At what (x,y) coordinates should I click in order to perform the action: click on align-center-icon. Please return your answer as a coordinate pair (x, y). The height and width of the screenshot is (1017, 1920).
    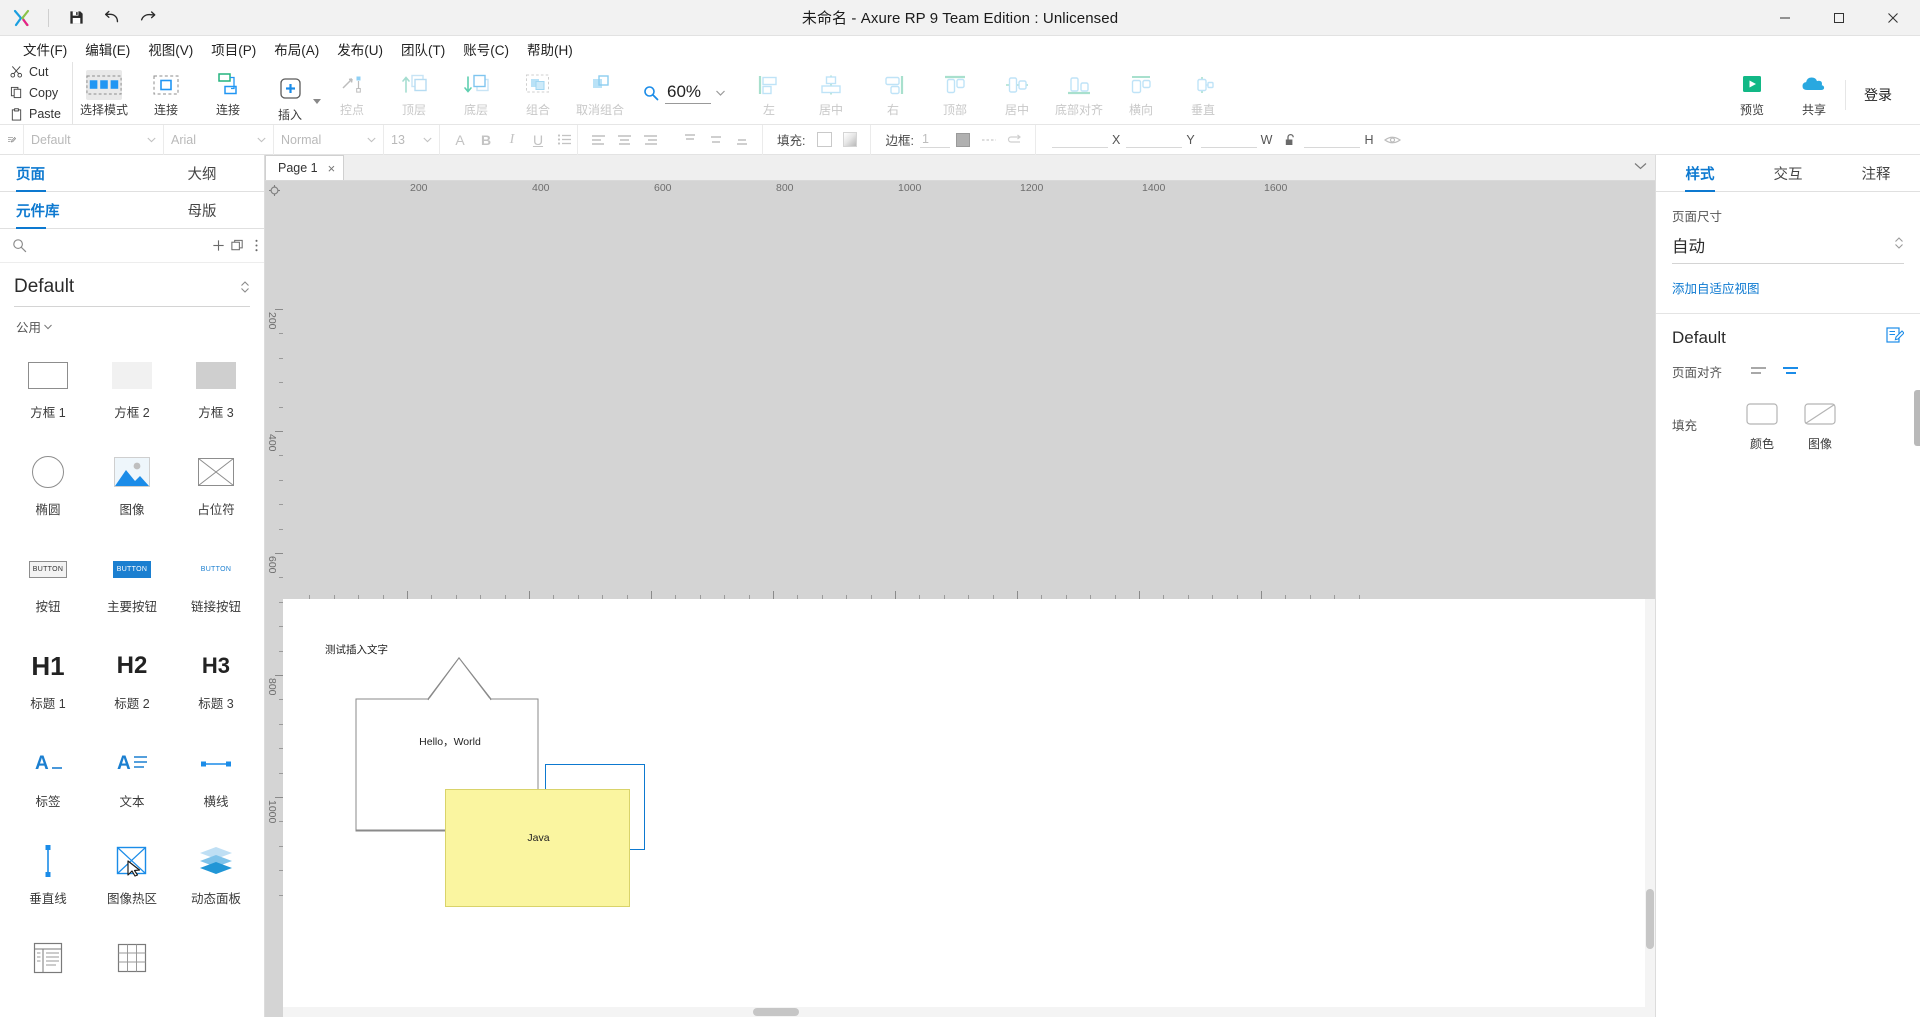
    Looking at the image, I should click on (624, 140).